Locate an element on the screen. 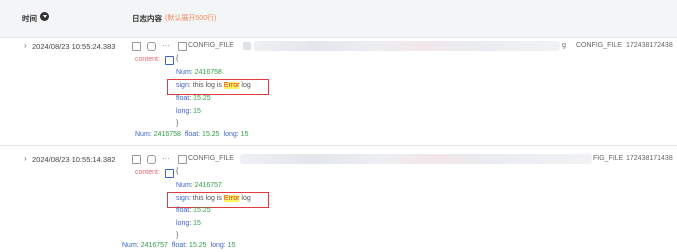  expand-lines-note: (默认展开500行) is located at coordinates (191, 18).